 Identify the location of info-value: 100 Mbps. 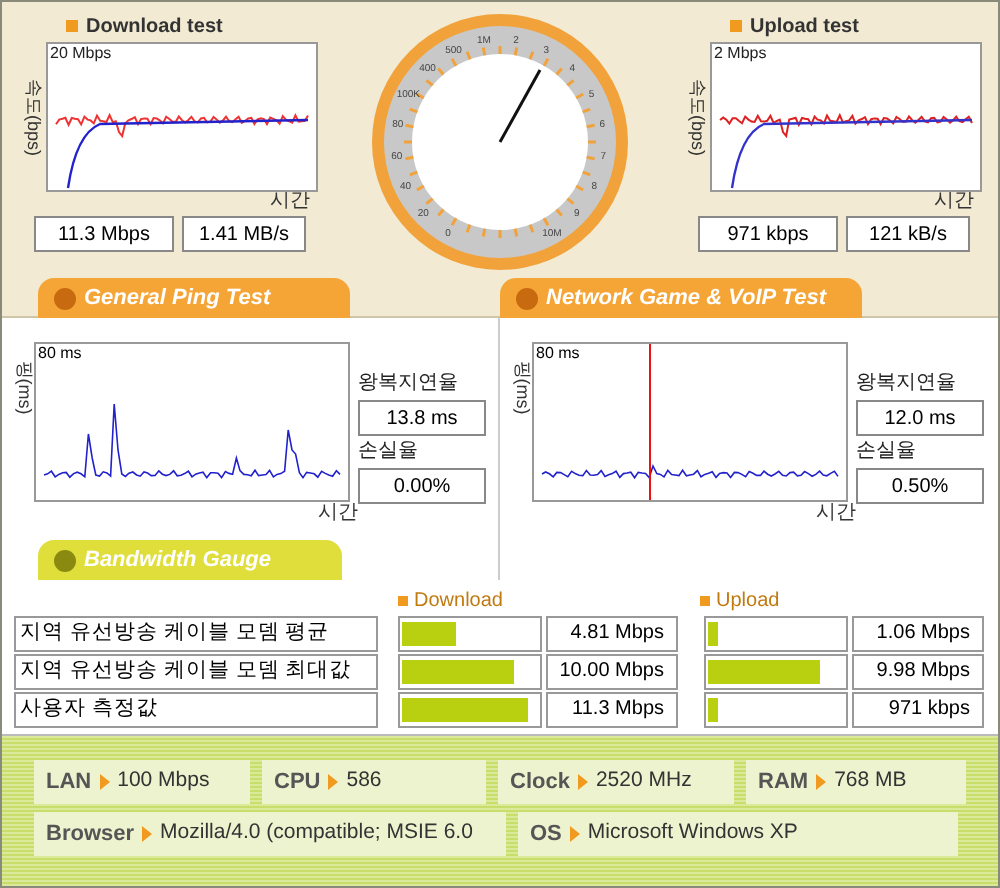
(163, 781).